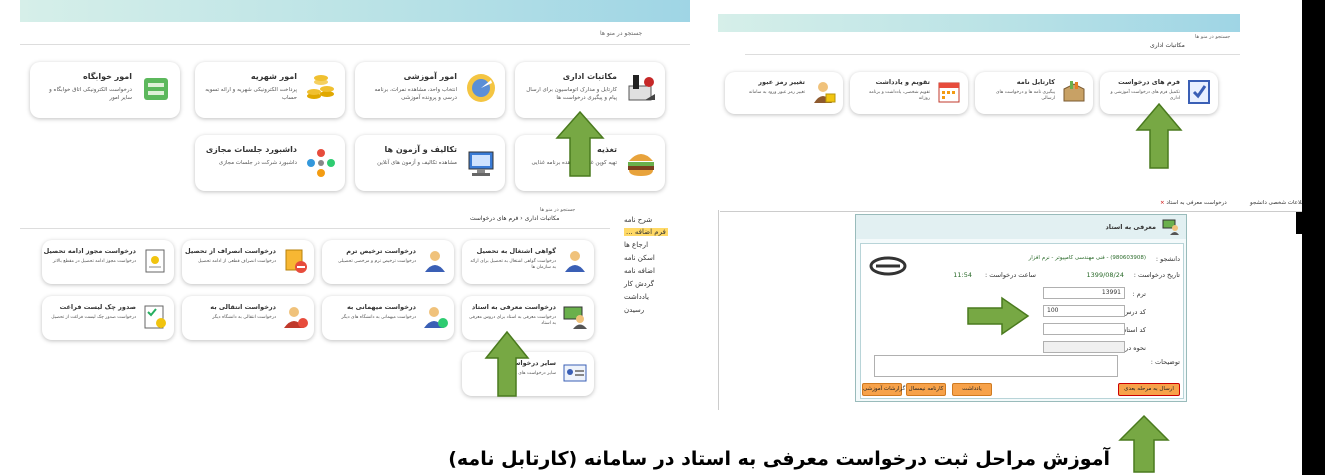 The image size is (1325, 475). What do you see at coordinates (589, 76) in the screenshot?
I see `tile-title: مکاتبات اداری` at bounding box center [589, 76].